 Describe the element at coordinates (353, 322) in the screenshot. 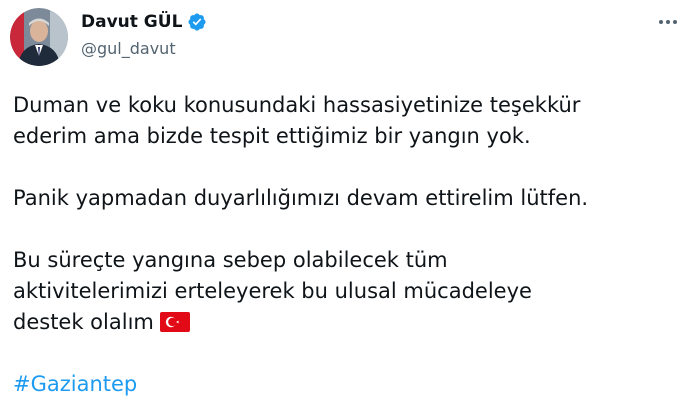

I see `text-line-with-flag: destek olalım` at that location.